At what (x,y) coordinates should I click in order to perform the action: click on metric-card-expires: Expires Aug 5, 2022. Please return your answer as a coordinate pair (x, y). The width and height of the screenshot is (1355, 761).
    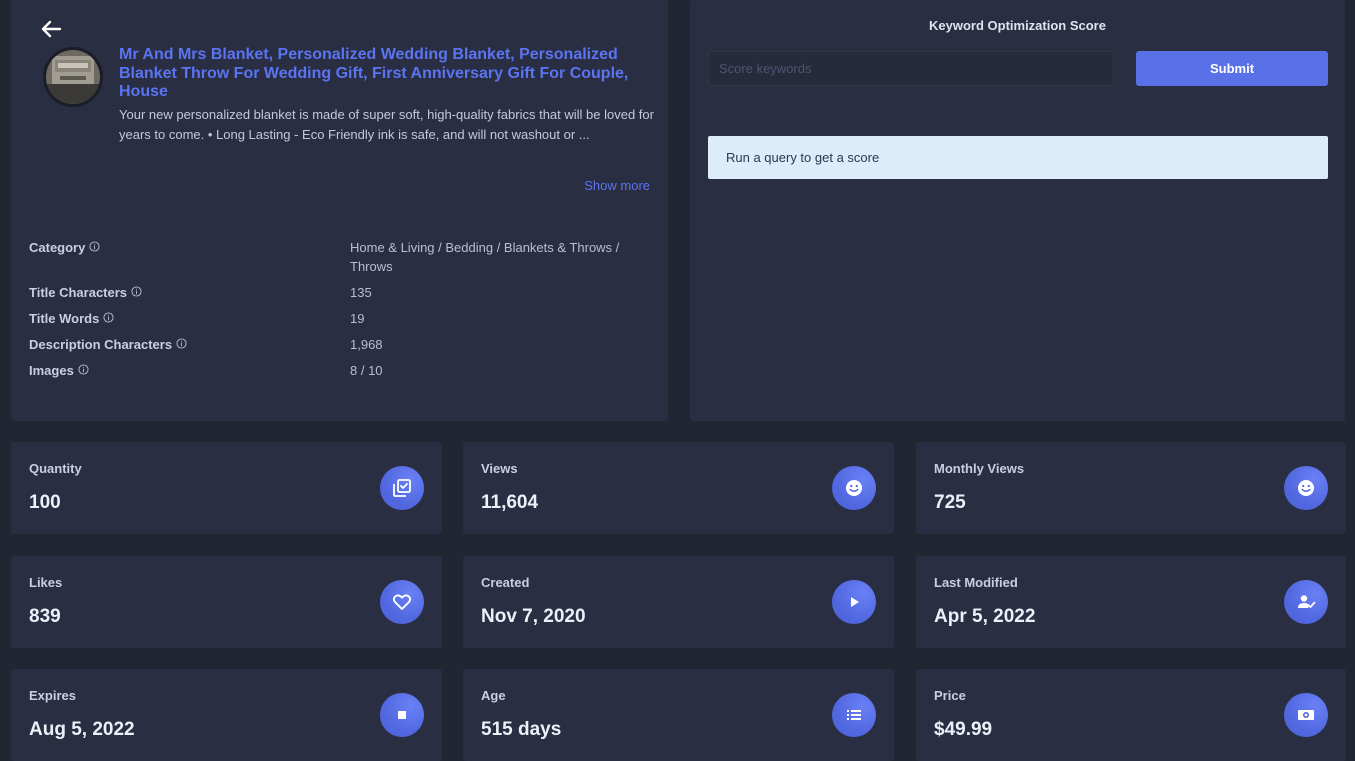
    Looking at the image, I should click on (226, 715).